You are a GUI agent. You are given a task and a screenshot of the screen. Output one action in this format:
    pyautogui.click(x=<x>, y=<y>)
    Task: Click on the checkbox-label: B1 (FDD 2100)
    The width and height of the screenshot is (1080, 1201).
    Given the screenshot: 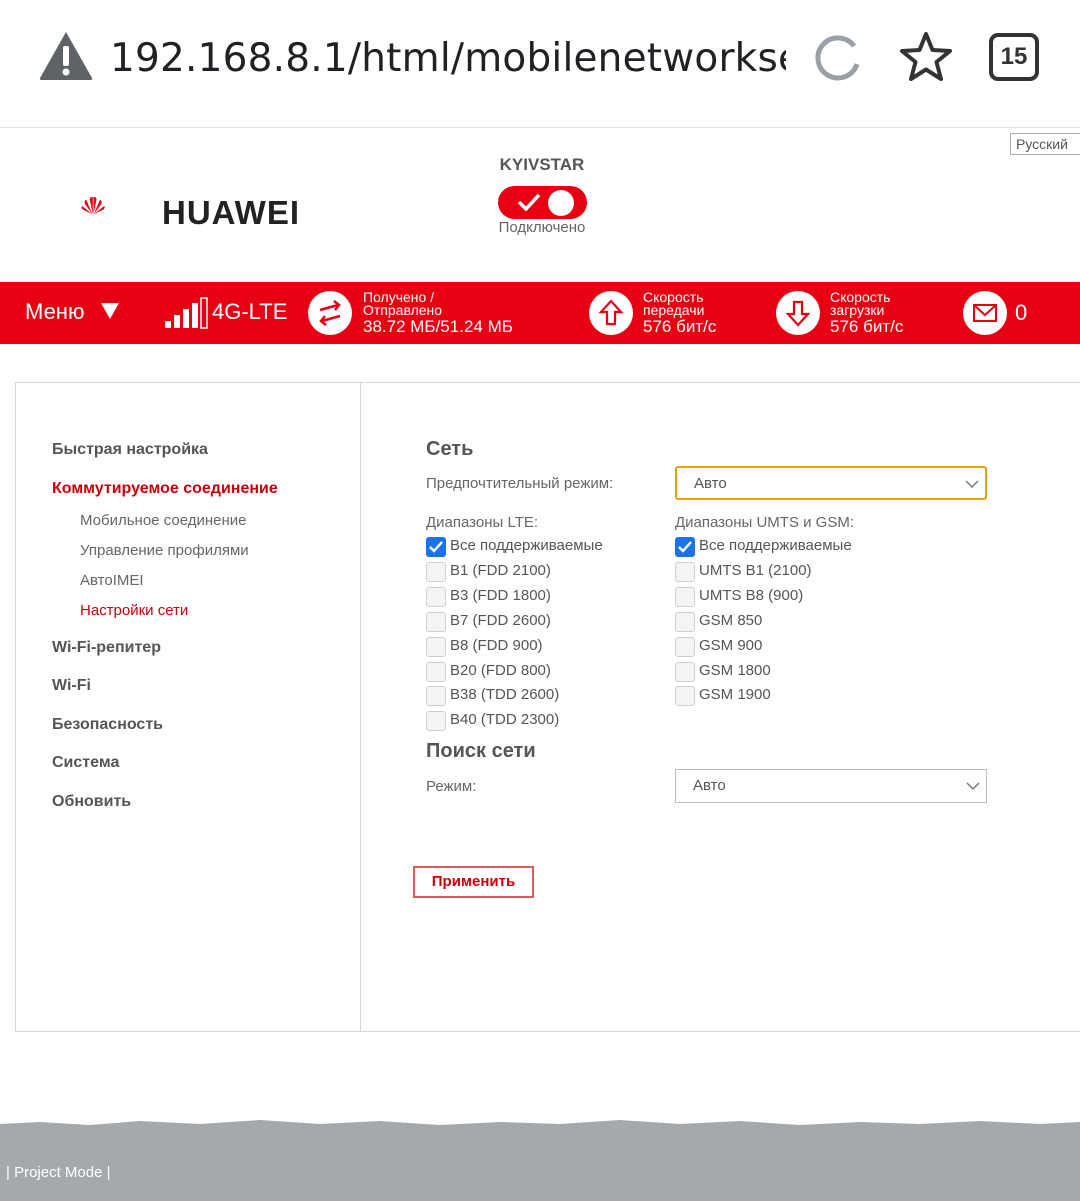 What is the action you would take?
    pyautogui.click(x=500, y=570)
    